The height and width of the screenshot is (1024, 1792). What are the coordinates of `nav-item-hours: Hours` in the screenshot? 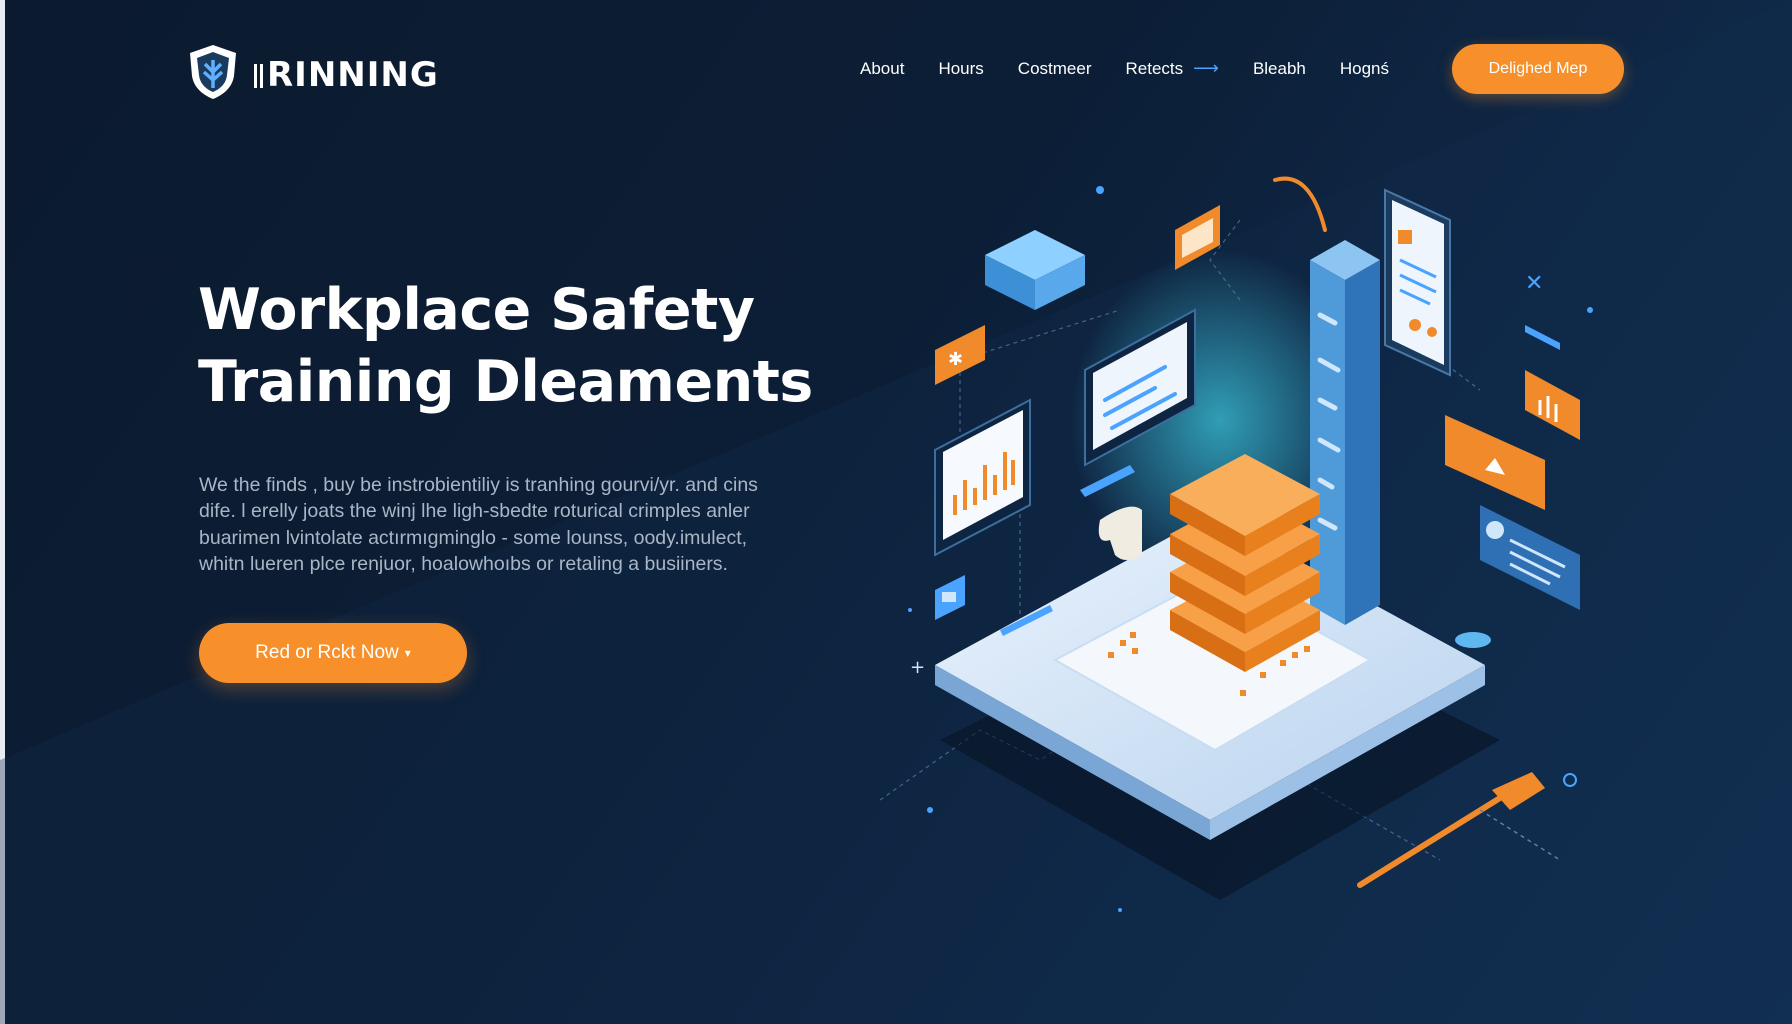 It's located at (960, 69).